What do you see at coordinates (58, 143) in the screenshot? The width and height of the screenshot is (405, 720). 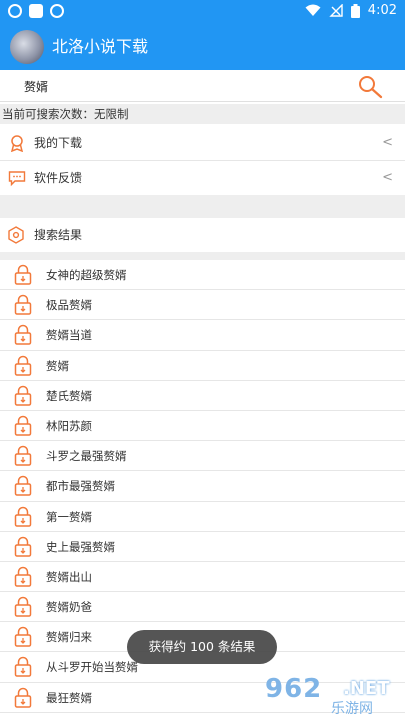 I see `menu-item-label: 我的下载` at bounding box center [58, 143].